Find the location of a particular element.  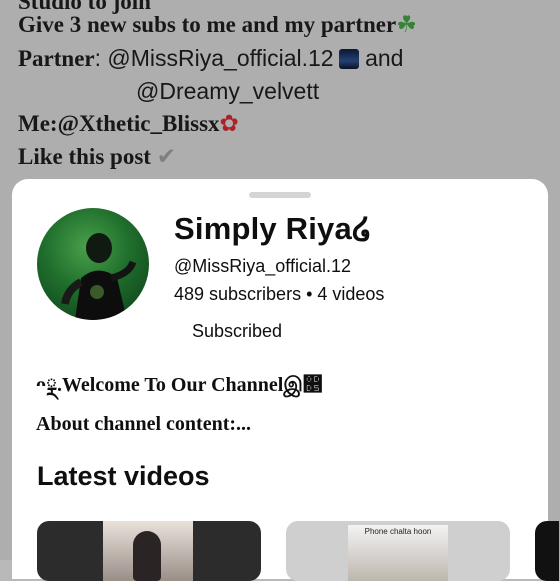

avatar-figure is located at coordinates (99, 276).